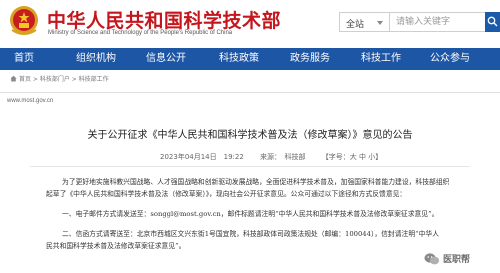  I want to click on search-button, so click(492, 22).